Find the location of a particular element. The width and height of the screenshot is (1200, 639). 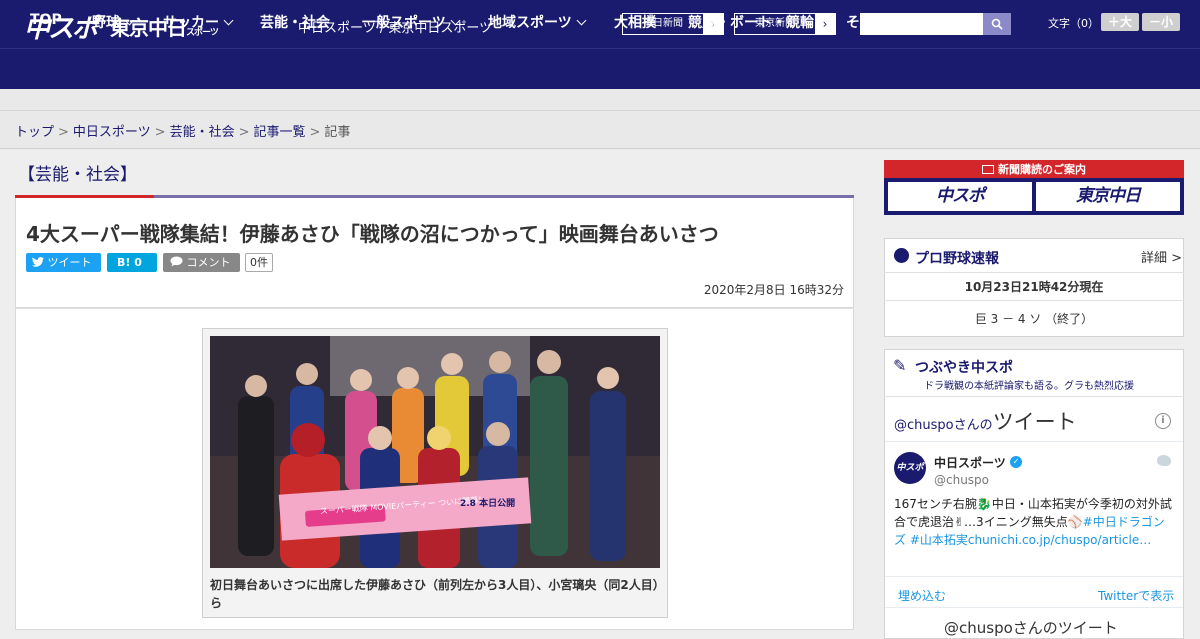

nav-label: 大相撲 is located at coordinates (635, 23).